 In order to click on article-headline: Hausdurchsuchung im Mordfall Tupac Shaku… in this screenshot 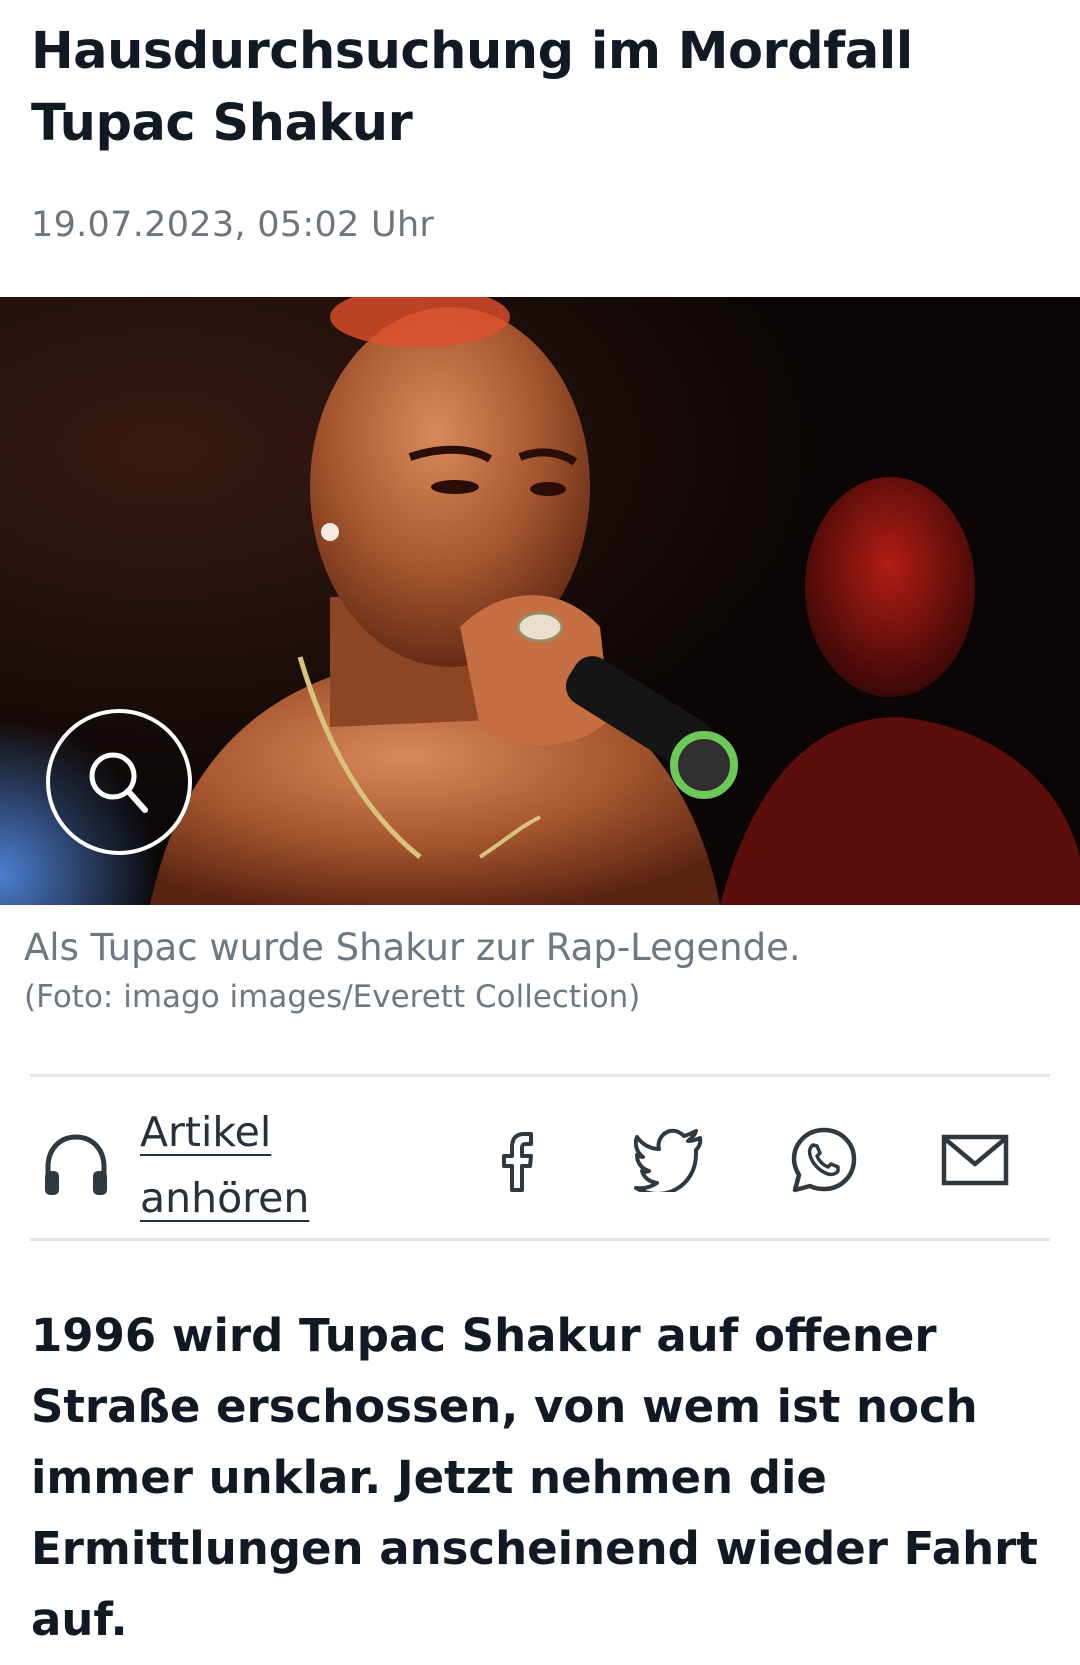, I will do `click(472, 87)`.